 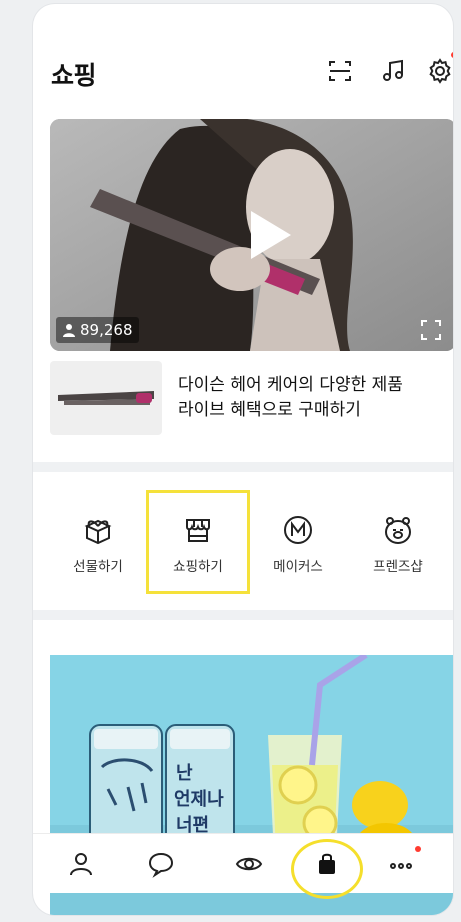 I want to click on product-line-2: 라이브 혜택으로 구매하기, so click(x=269, y=410).